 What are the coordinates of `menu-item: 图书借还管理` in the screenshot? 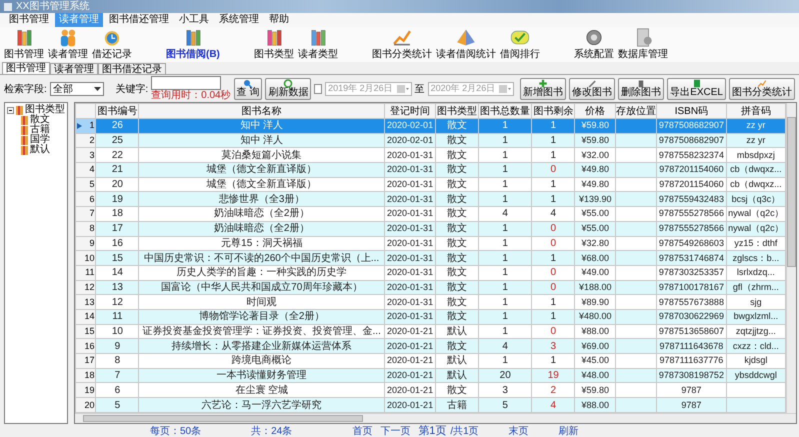 It's located at (139, 20).